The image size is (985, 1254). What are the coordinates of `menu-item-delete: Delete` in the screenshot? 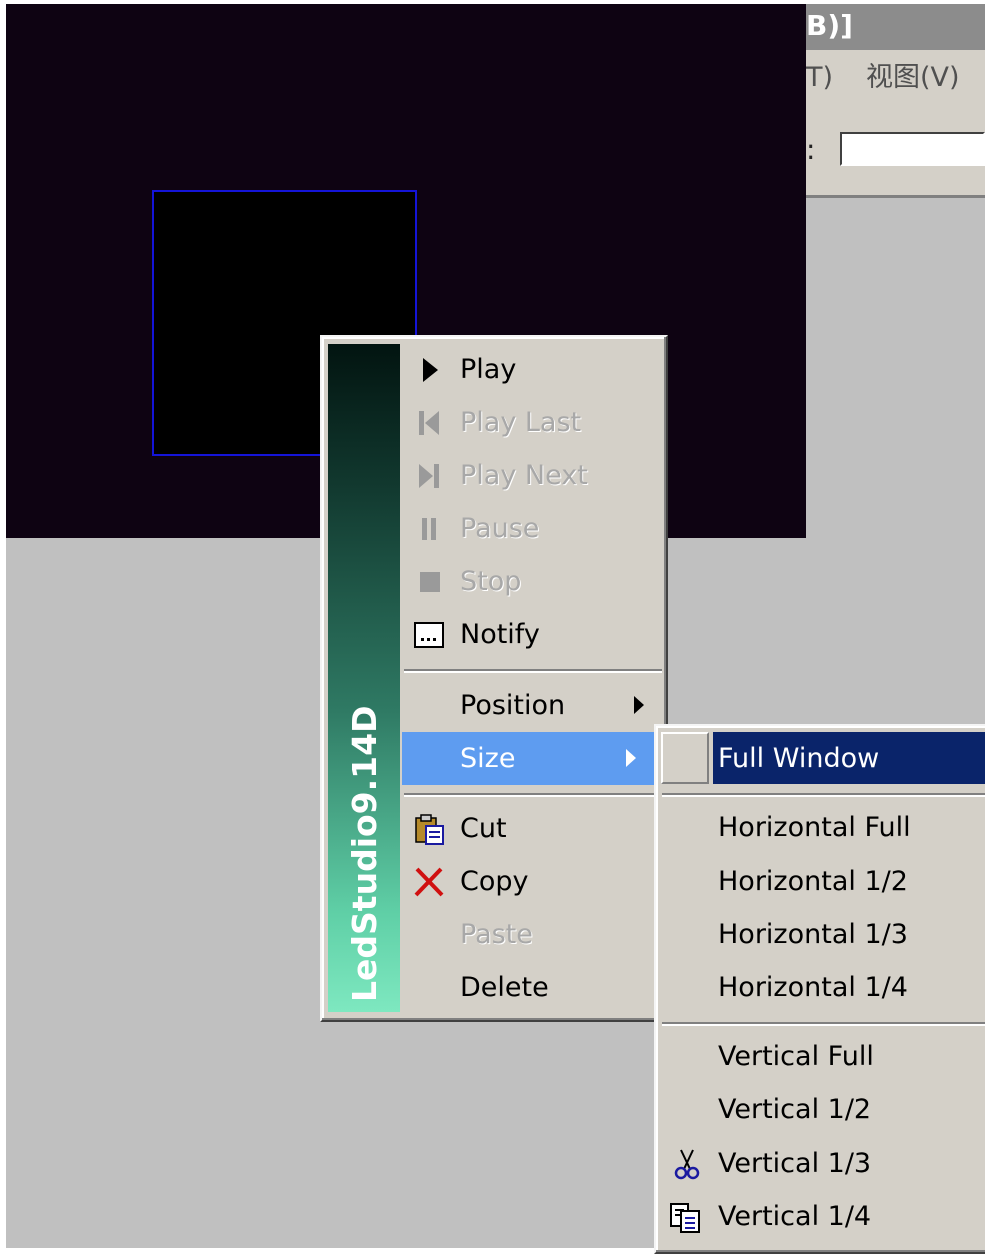 It's located at (528, 987).